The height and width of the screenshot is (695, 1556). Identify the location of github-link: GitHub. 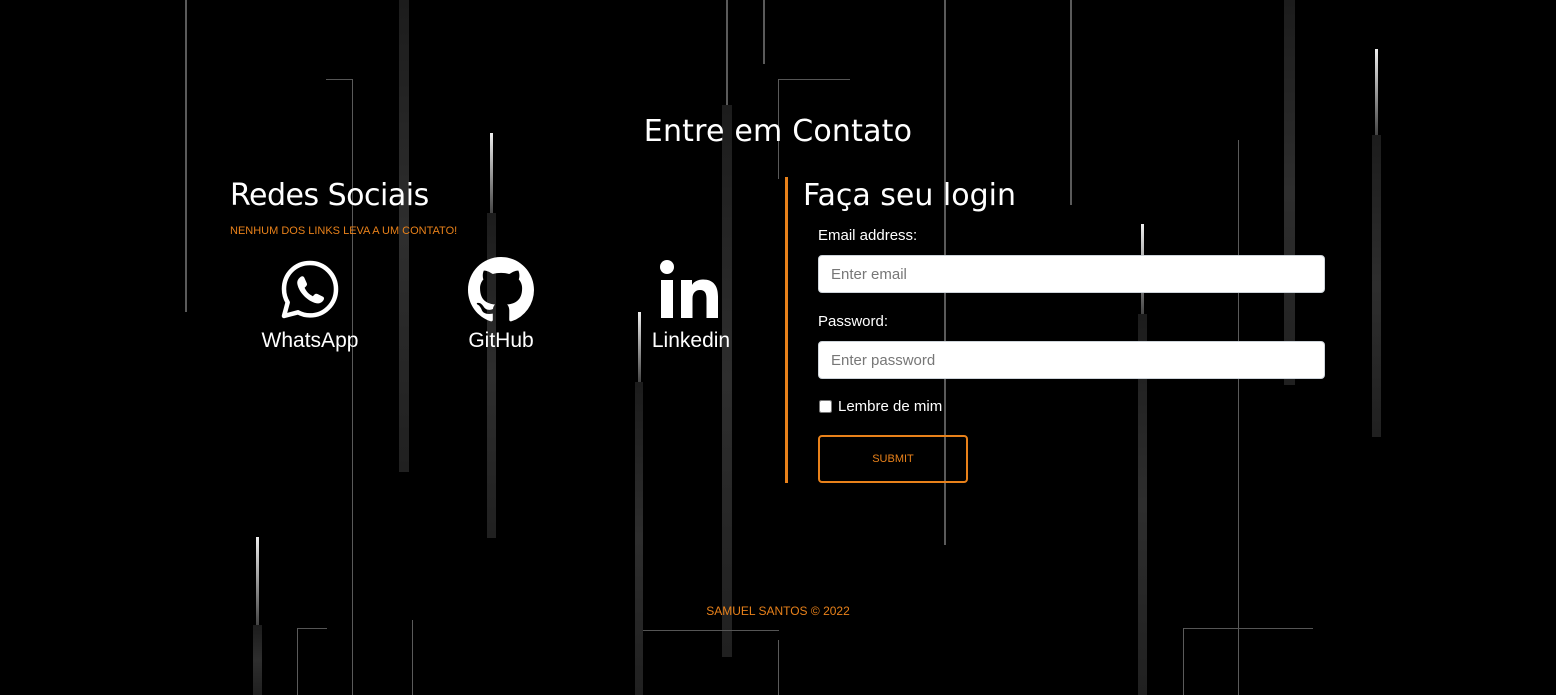
(501, 304).